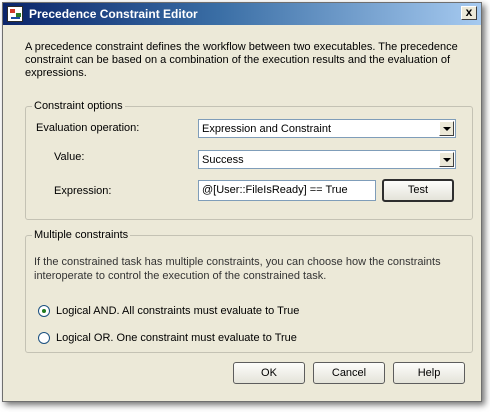  Describe the element at coordinates (113, 14) in the screenshot. I see `window-title: Precedence Constraint Editor` at that location.